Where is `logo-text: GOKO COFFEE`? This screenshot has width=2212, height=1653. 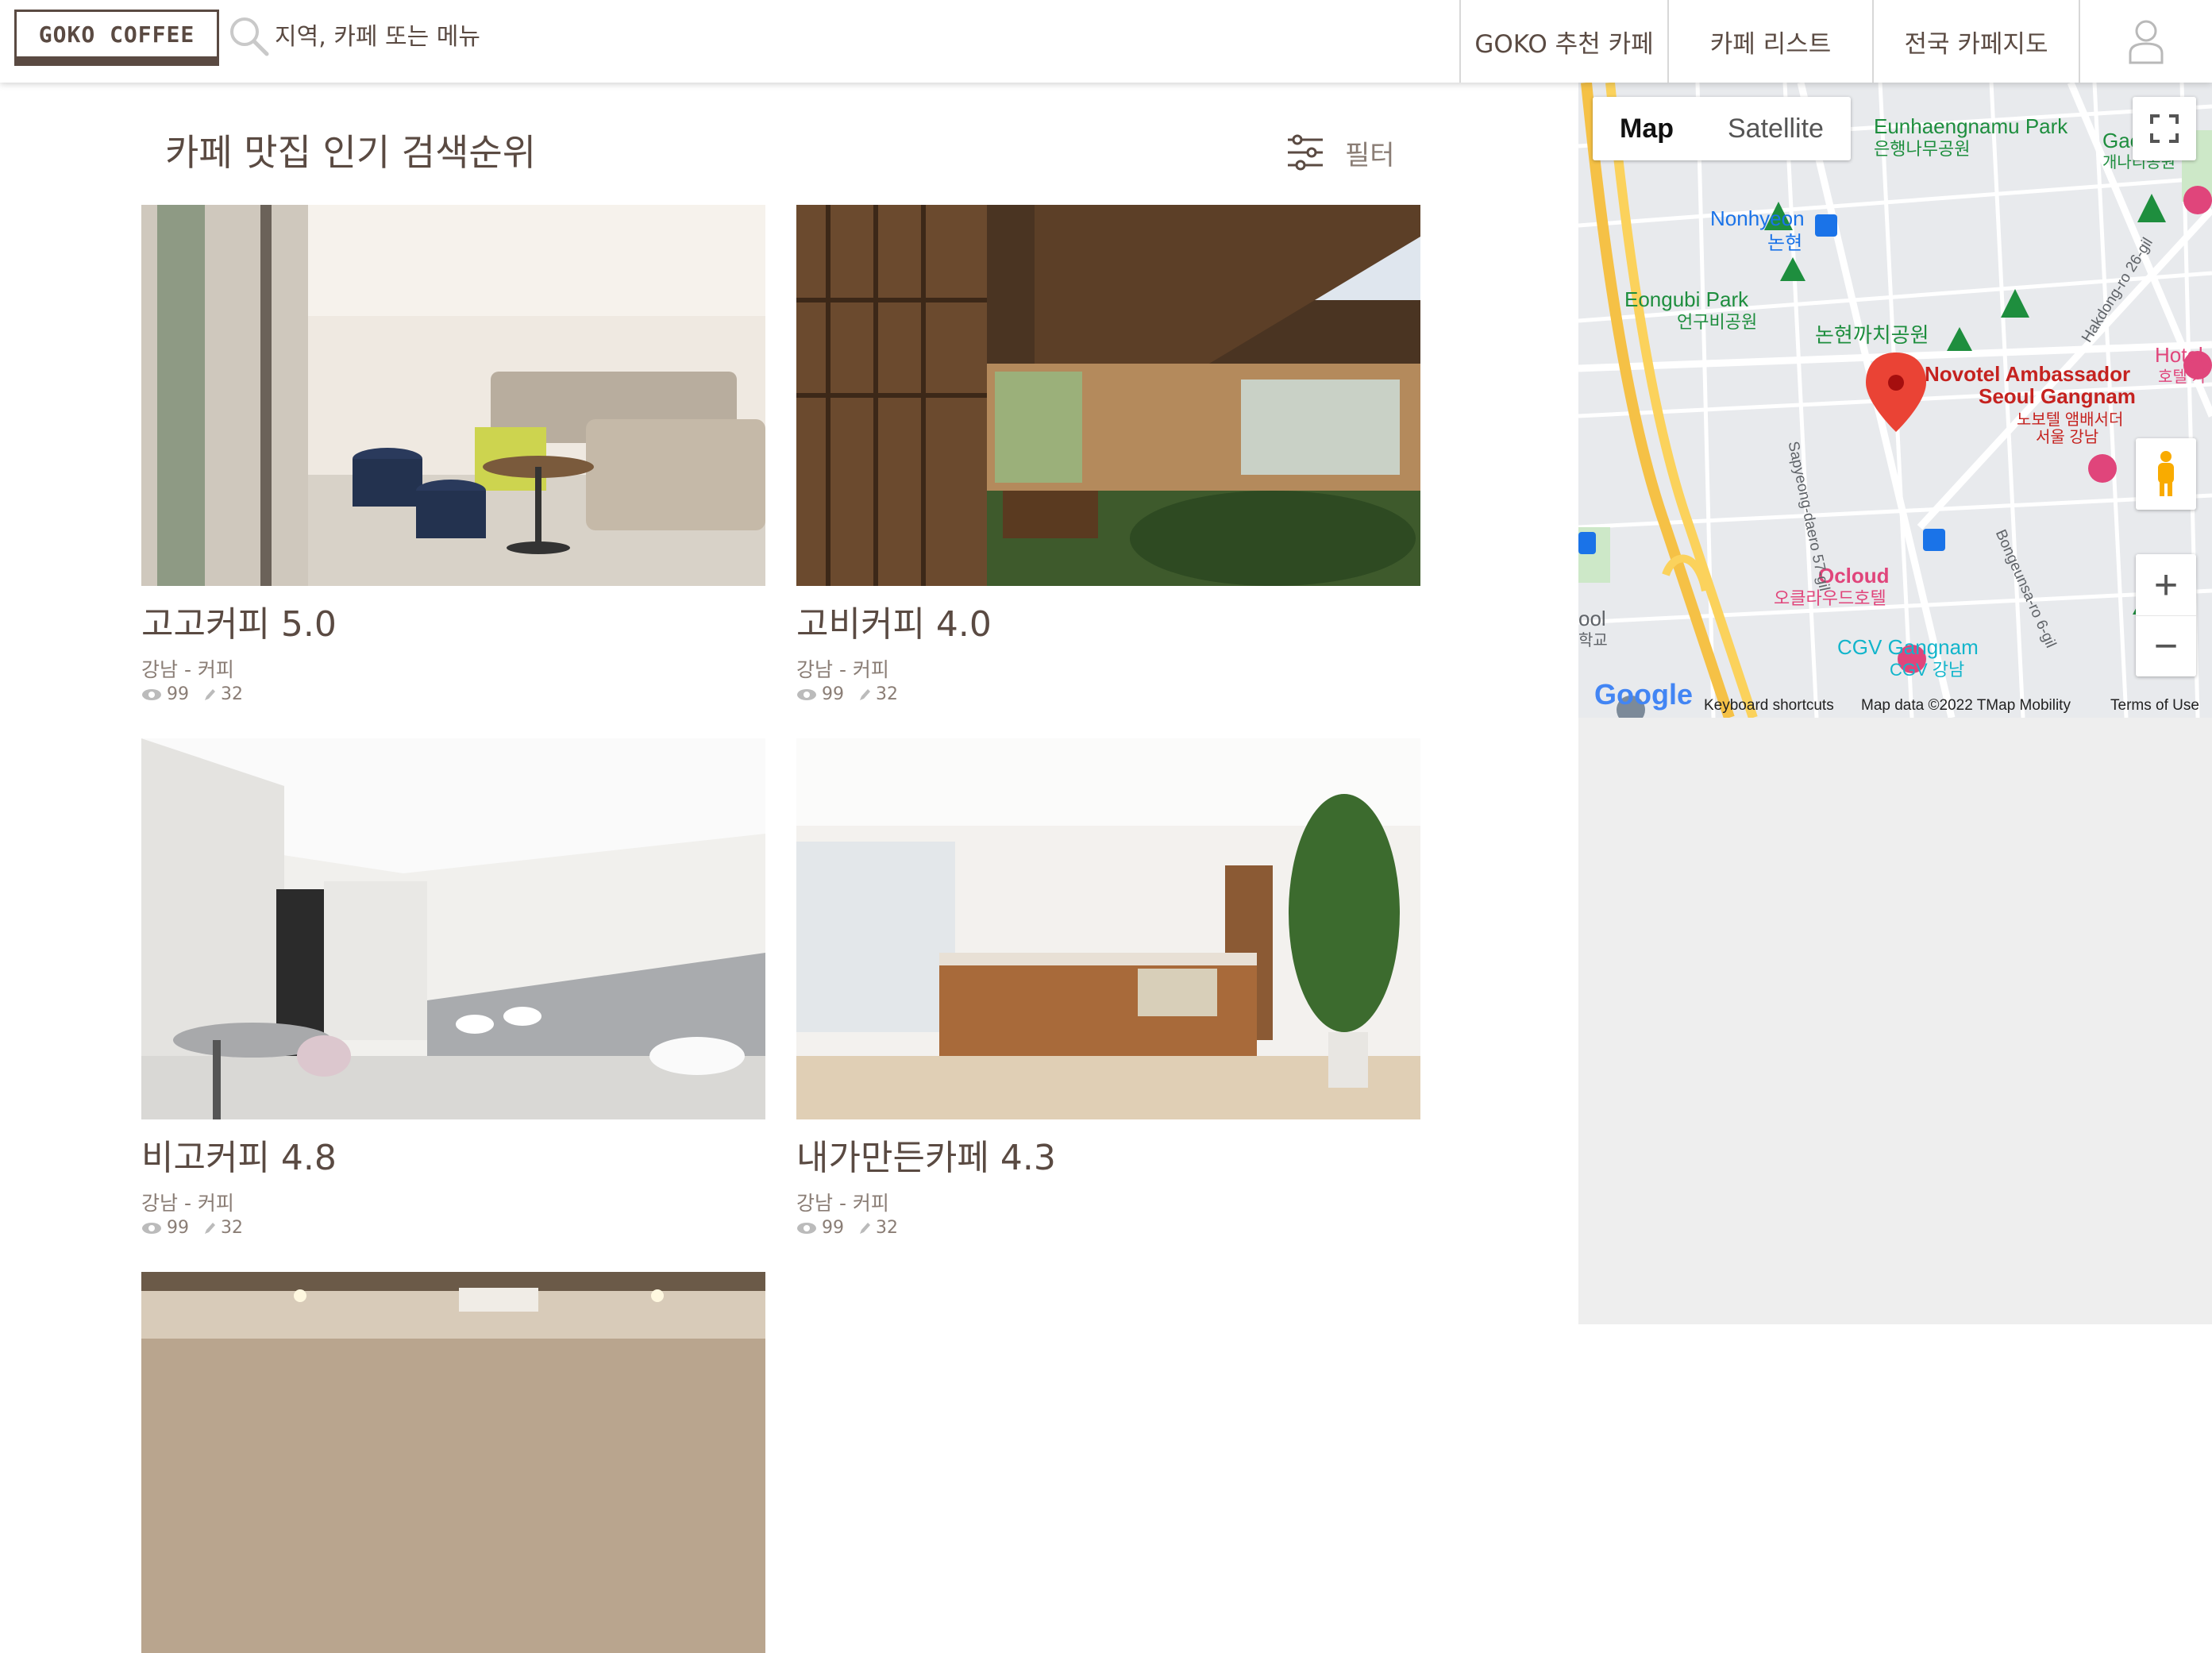
logo-text: GOKO COFFEE is located at coordinates (116, 34).